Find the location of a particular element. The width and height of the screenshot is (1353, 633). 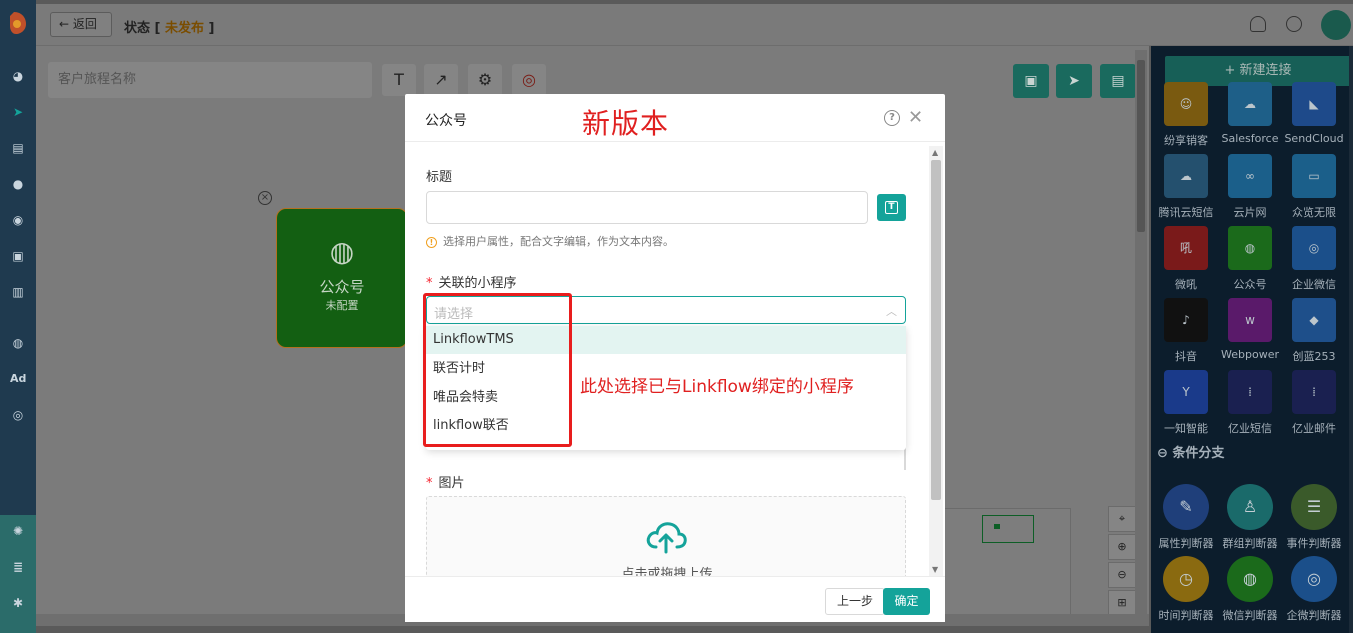

yunpian-icon: ∞ is located at coordinates (1250, 176).